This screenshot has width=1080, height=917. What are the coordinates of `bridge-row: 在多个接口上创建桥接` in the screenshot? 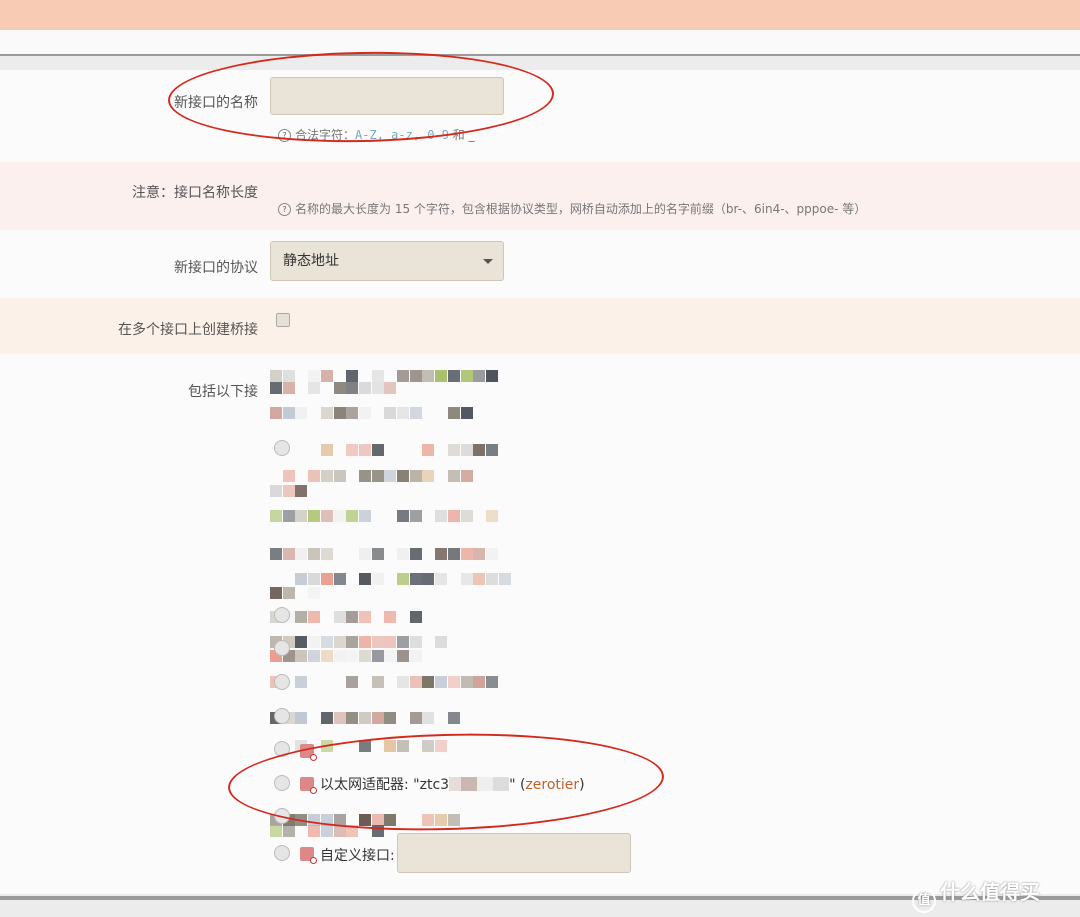 It's located at (540, 326).